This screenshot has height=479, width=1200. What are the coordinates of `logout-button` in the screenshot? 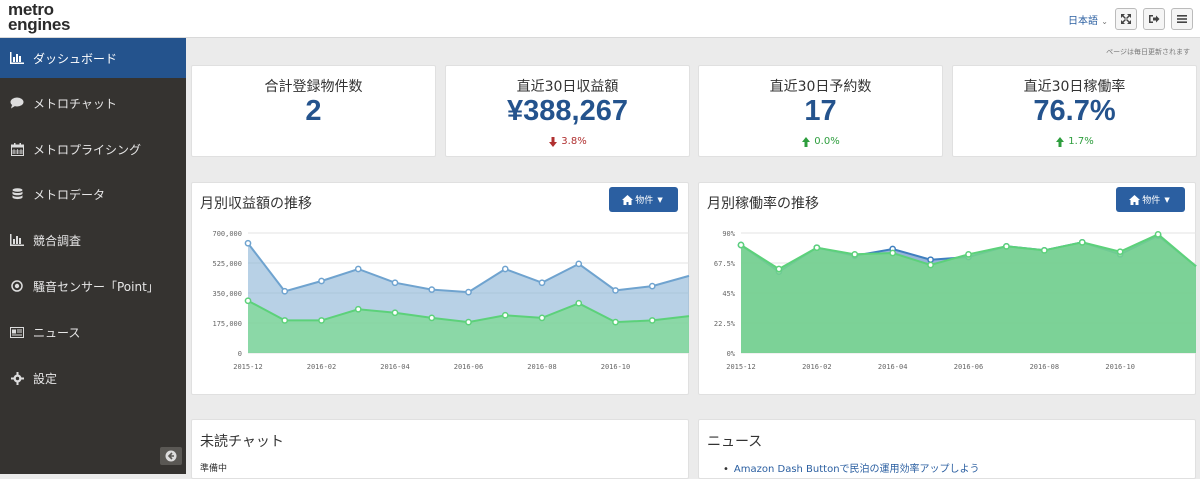 It's located at (1154, 19).